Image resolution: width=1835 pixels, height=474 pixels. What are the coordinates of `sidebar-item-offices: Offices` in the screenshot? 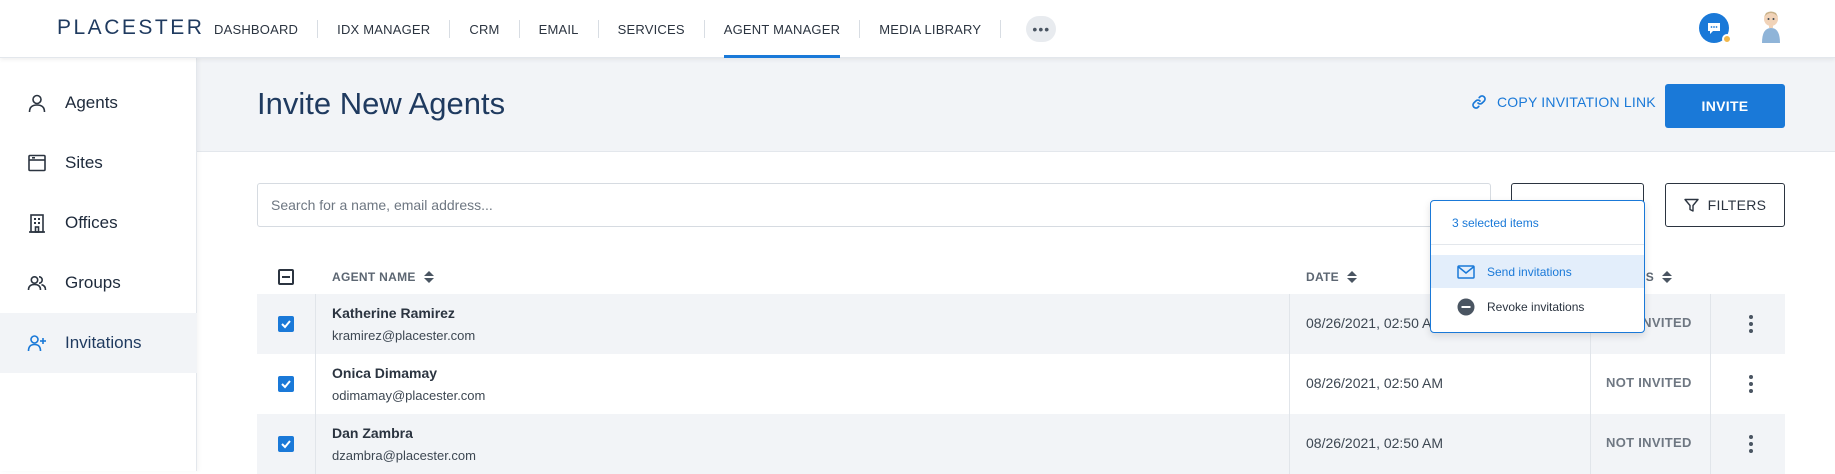 It's located at (98, 223).